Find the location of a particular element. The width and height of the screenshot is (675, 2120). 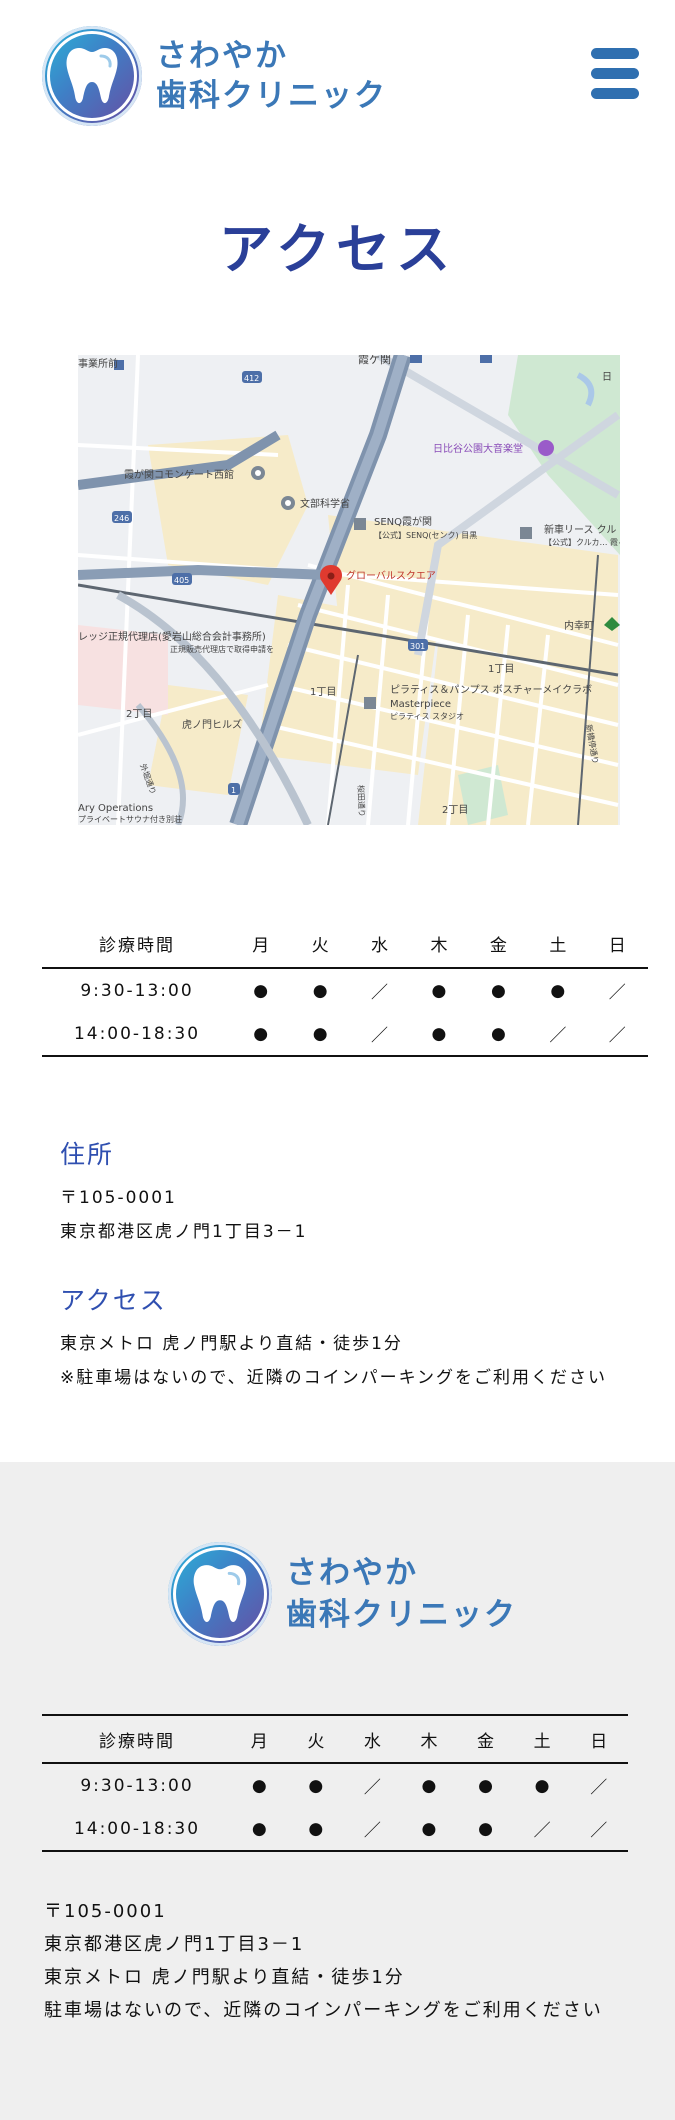

map-label-jimusho: 事業所前 is located at coordinates (98, 363).